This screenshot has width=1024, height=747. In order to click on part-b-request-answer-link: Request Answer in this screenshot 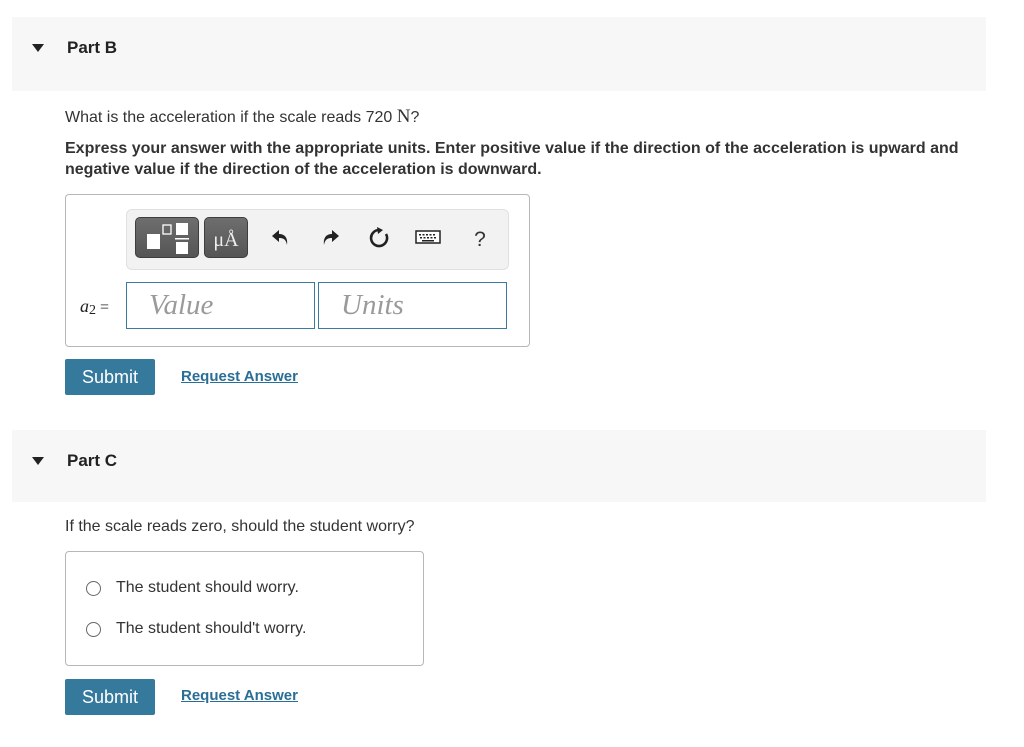, I will do `click(239, 376)`.